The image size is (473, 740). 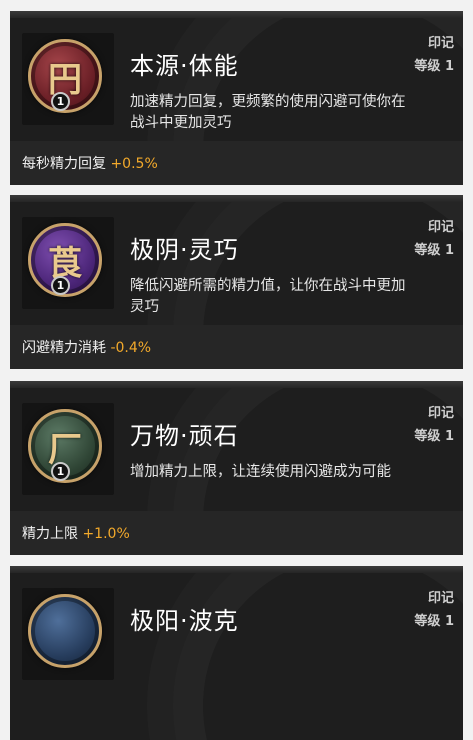 I want to click on stat-label: 精力上限, so click(x=50, y=534).